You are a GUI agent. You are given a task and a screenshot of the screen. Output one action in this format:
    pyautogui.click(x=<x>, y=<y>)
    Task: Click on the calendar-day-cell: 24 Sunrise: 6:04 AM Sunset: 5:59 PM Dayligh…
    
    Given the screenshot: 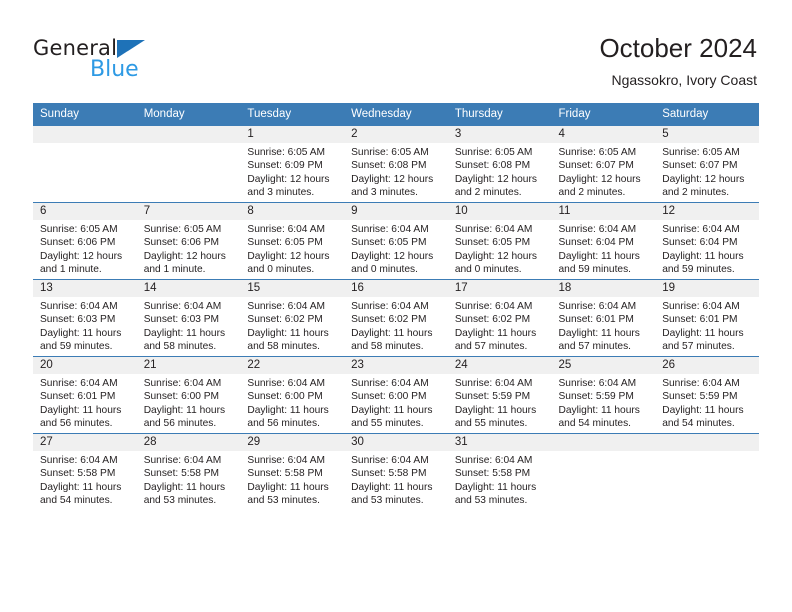 What is the action you would take?
    pyautogui.click(x=499, y=395)
    